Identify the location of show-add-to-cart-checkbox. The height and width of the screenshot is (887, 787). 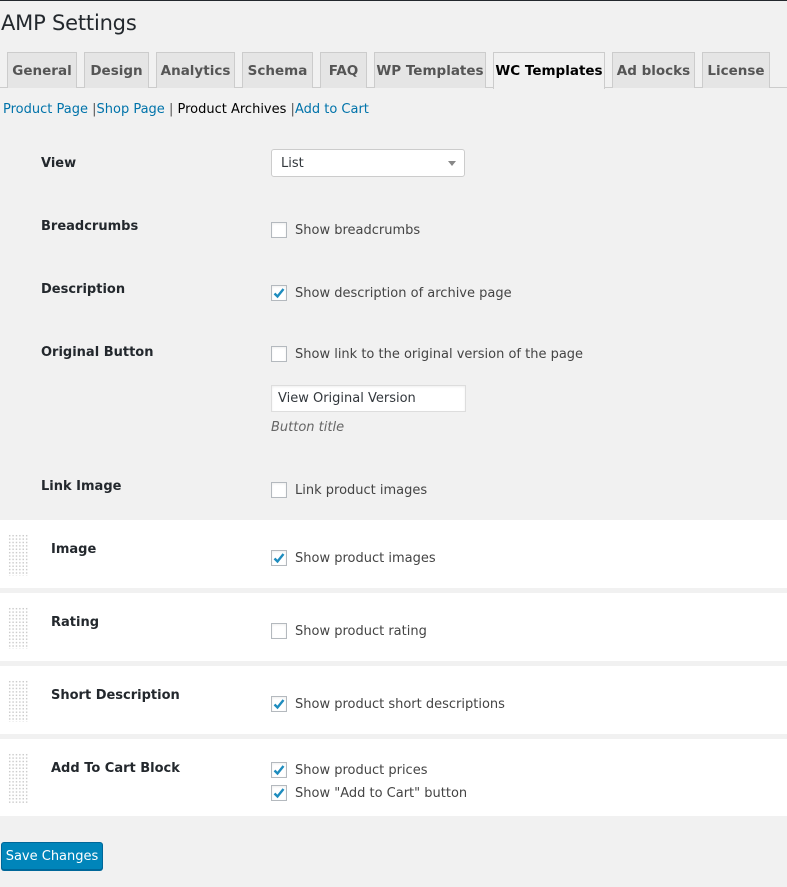
(279, 793).